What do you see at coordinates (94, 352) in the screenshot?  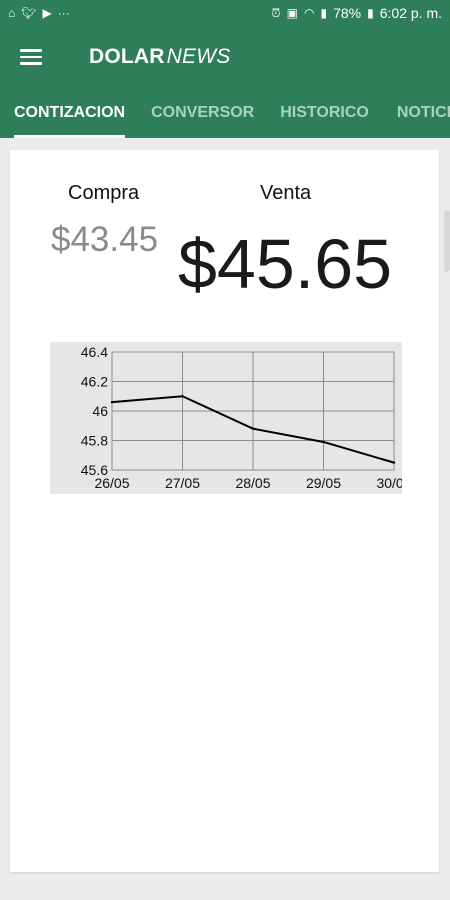 I see `y-tick-label: 46.4` at bounding box center [94, 352].